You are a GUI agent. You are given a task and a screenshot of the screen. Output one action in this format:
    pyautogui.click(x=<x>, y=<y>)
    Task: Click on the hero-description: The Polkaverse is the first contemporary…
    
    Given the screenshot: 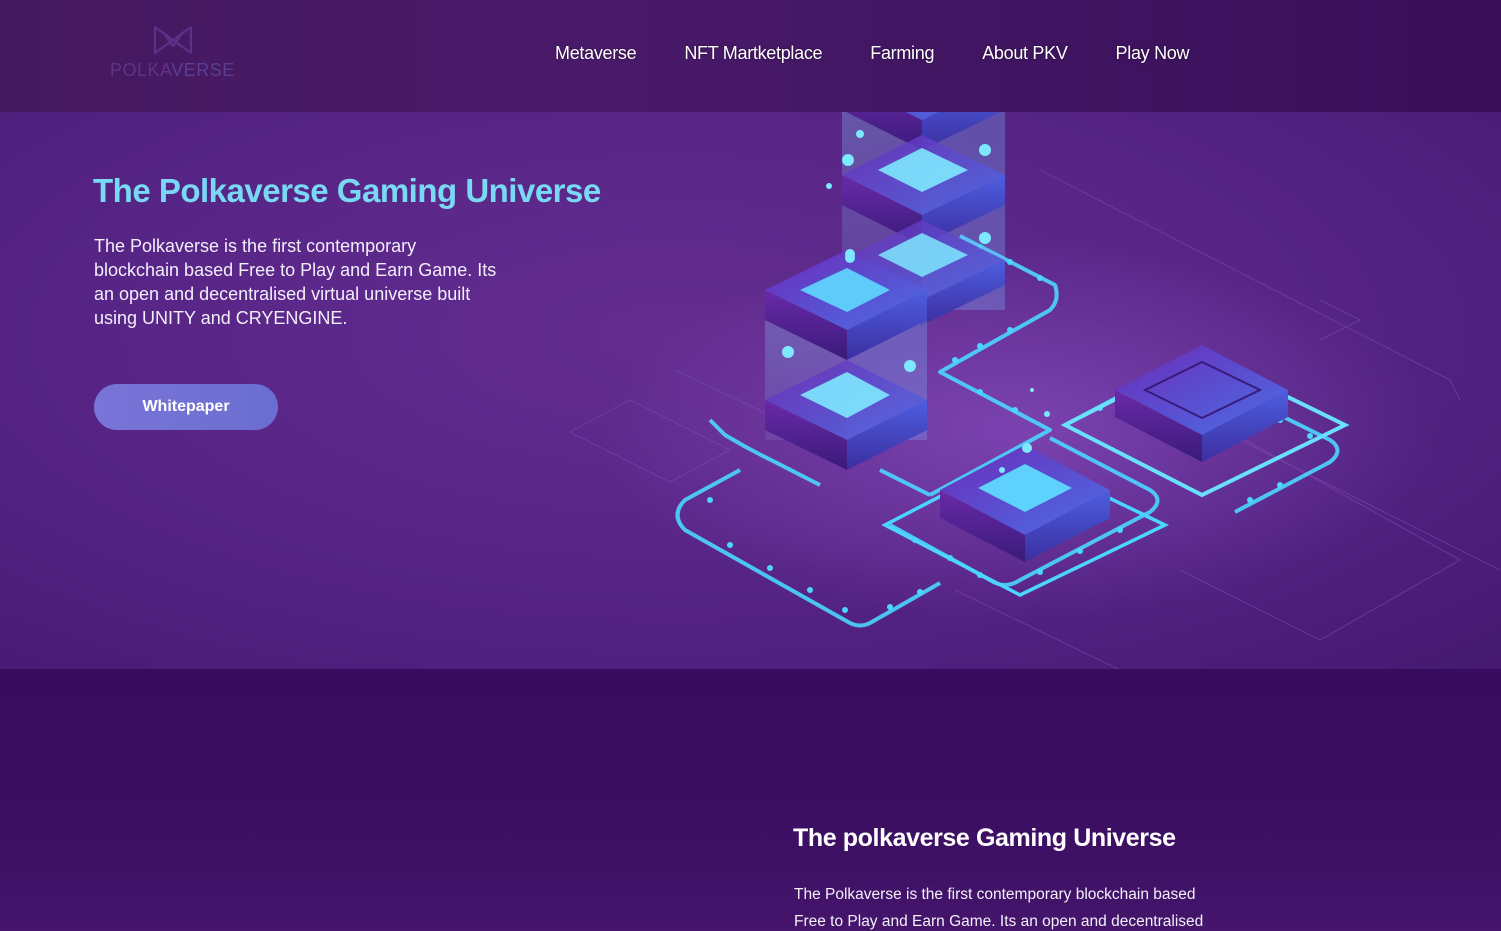 What is the action you would take?
    pyautogui.click(x=295, y=282)
    